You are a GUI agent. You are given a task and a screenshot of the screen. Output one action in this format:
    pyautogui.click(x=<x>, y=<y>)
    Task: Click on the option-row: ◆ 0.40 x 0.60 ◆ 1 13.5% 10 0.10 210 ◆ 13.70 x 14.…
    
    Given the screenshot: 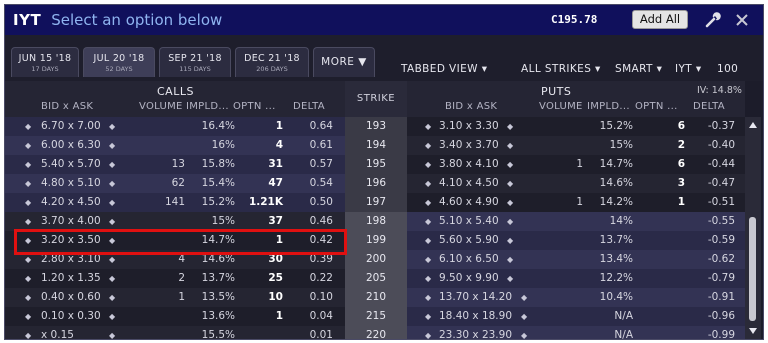 What is the action you would take?
    pyautogui.click(x=375, y=297)
    